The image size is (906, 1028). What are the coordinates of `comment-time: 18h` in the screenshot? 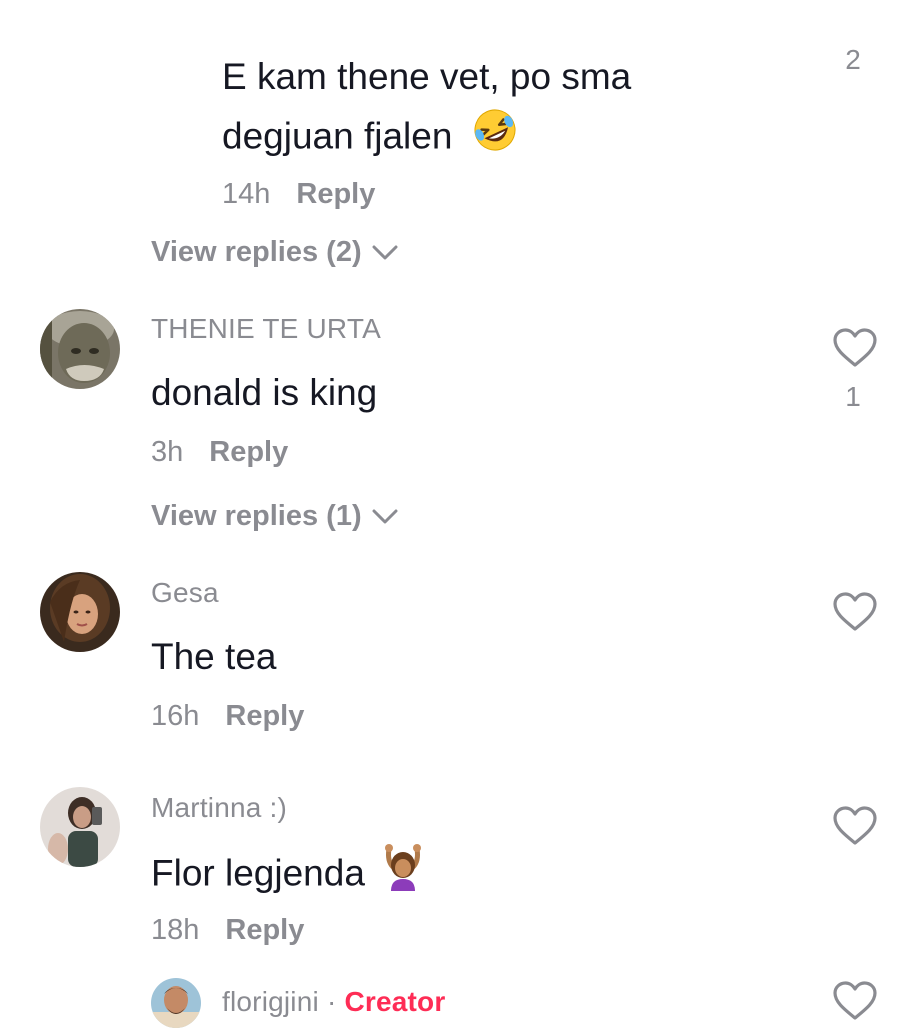 It's located at (175, 930).